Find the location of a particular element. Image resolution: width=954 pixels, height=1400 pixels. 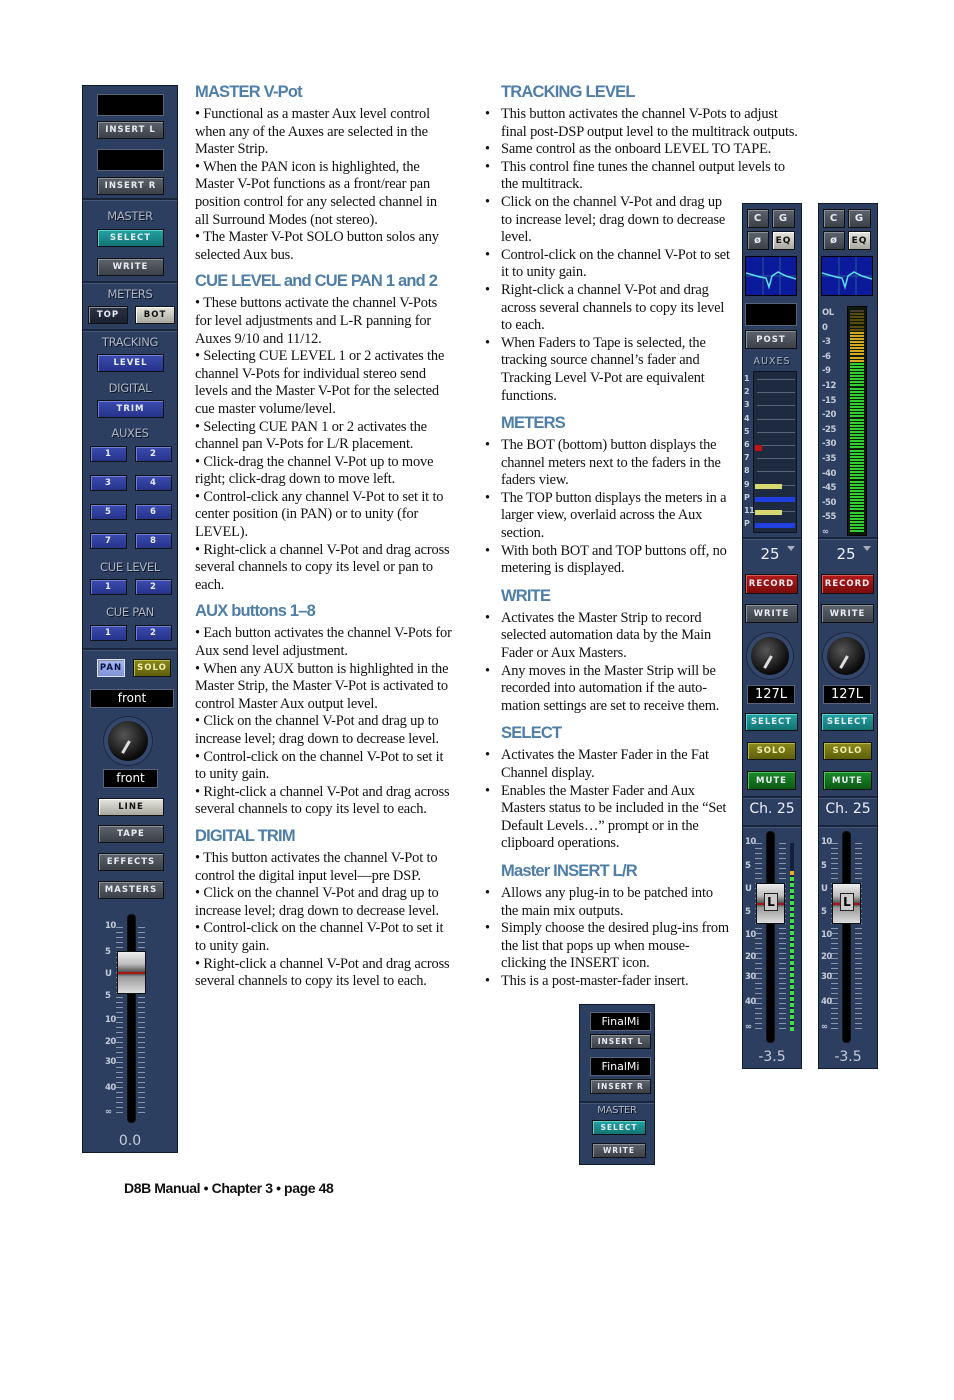

cue-level-1-button: 1 is located at coordinates (108, 587).